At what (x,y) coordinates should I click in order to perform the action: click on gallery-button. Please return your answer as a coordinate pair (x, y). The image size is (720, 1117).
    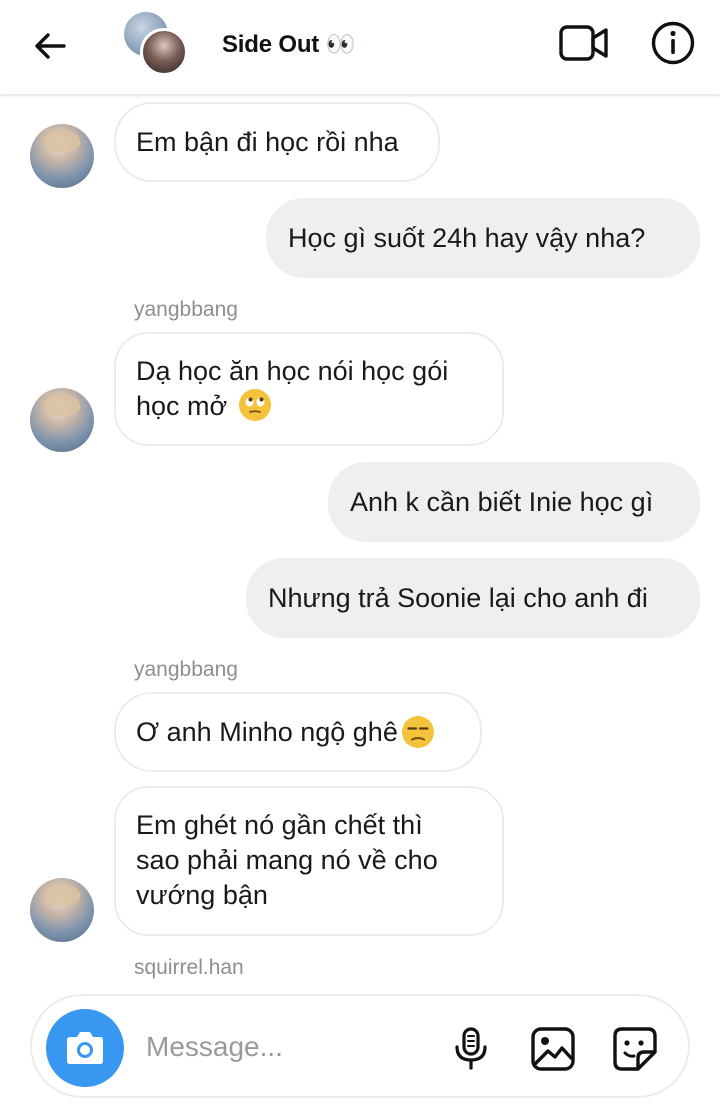
    Looking at the image, I should click on (553, 1049).